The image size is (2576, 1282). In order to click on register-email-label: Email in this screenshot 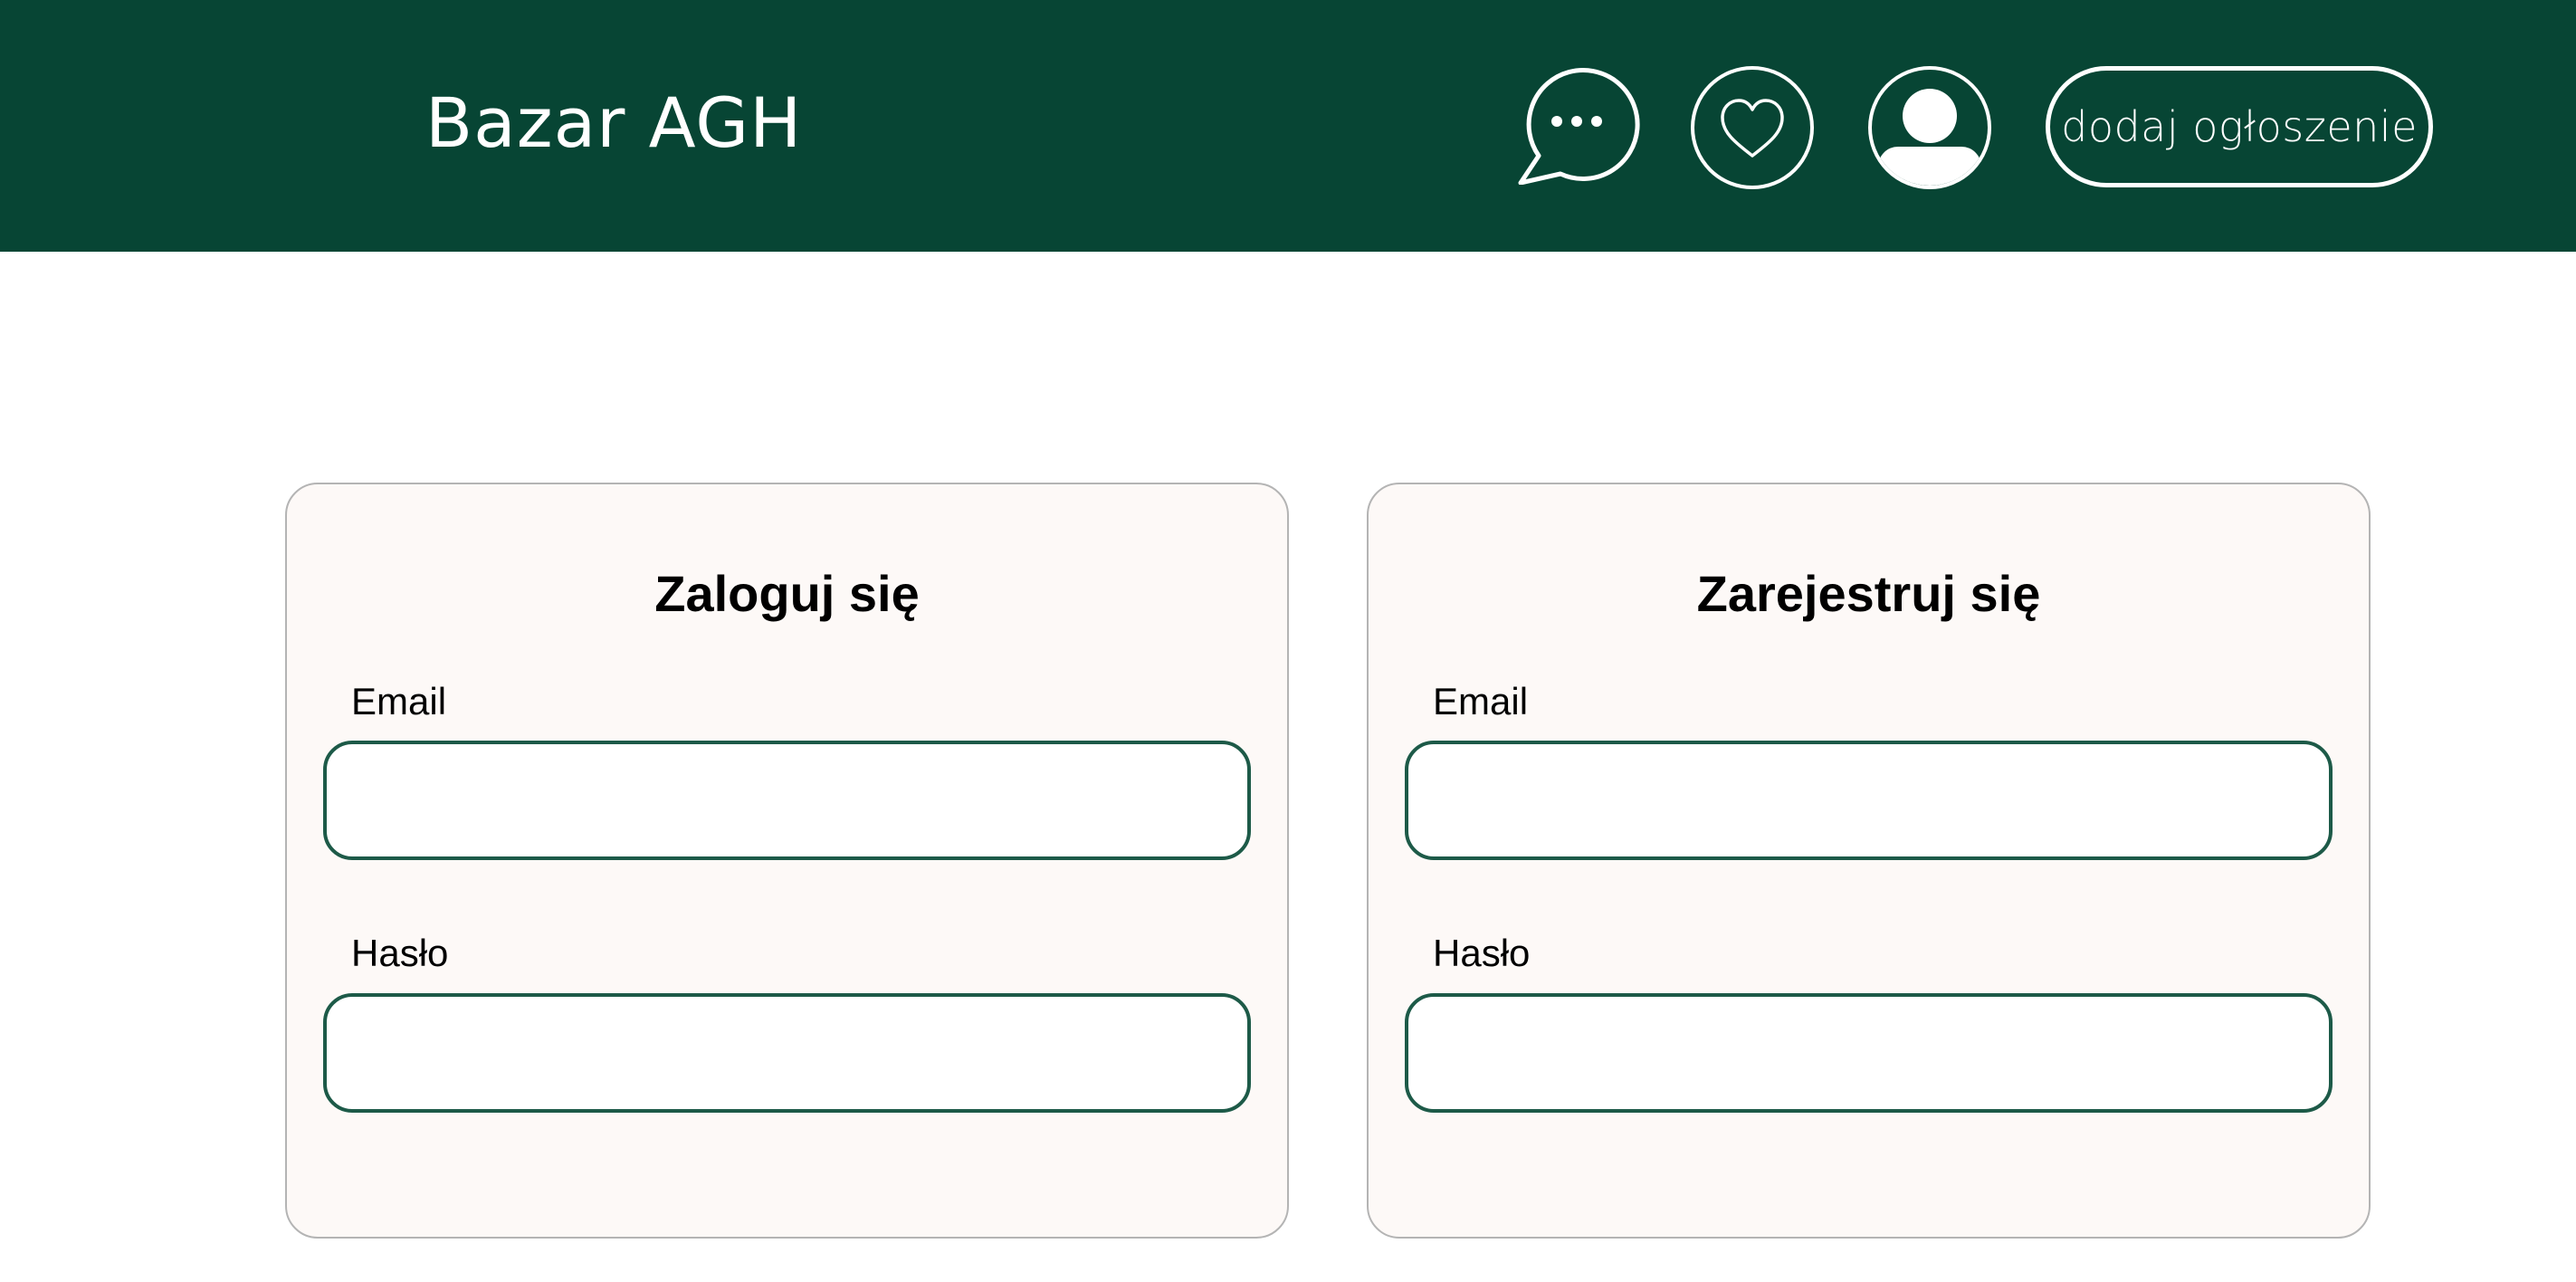, I will do `click(1481, 701)`.